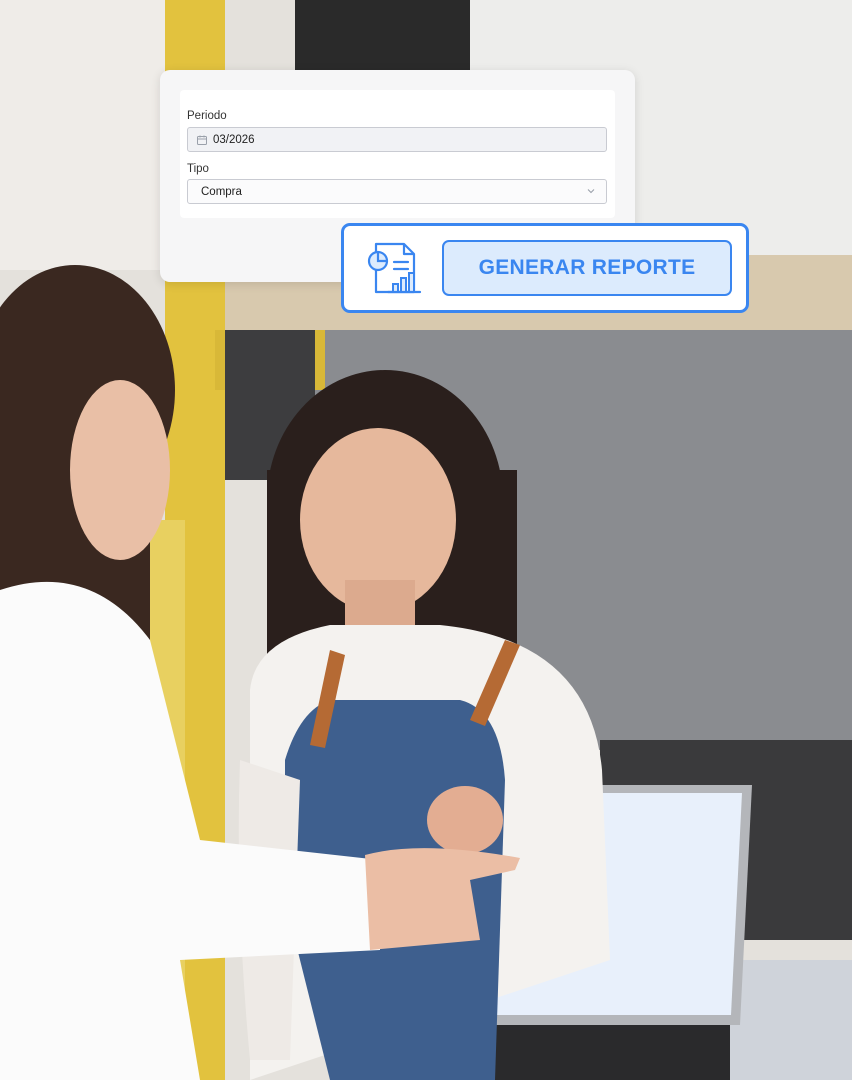  What do you see at coordinates (587, 268) in the screenshot?
I see `generate-report-button: GENERAR REPORTE` at bounding box center [587, 268].